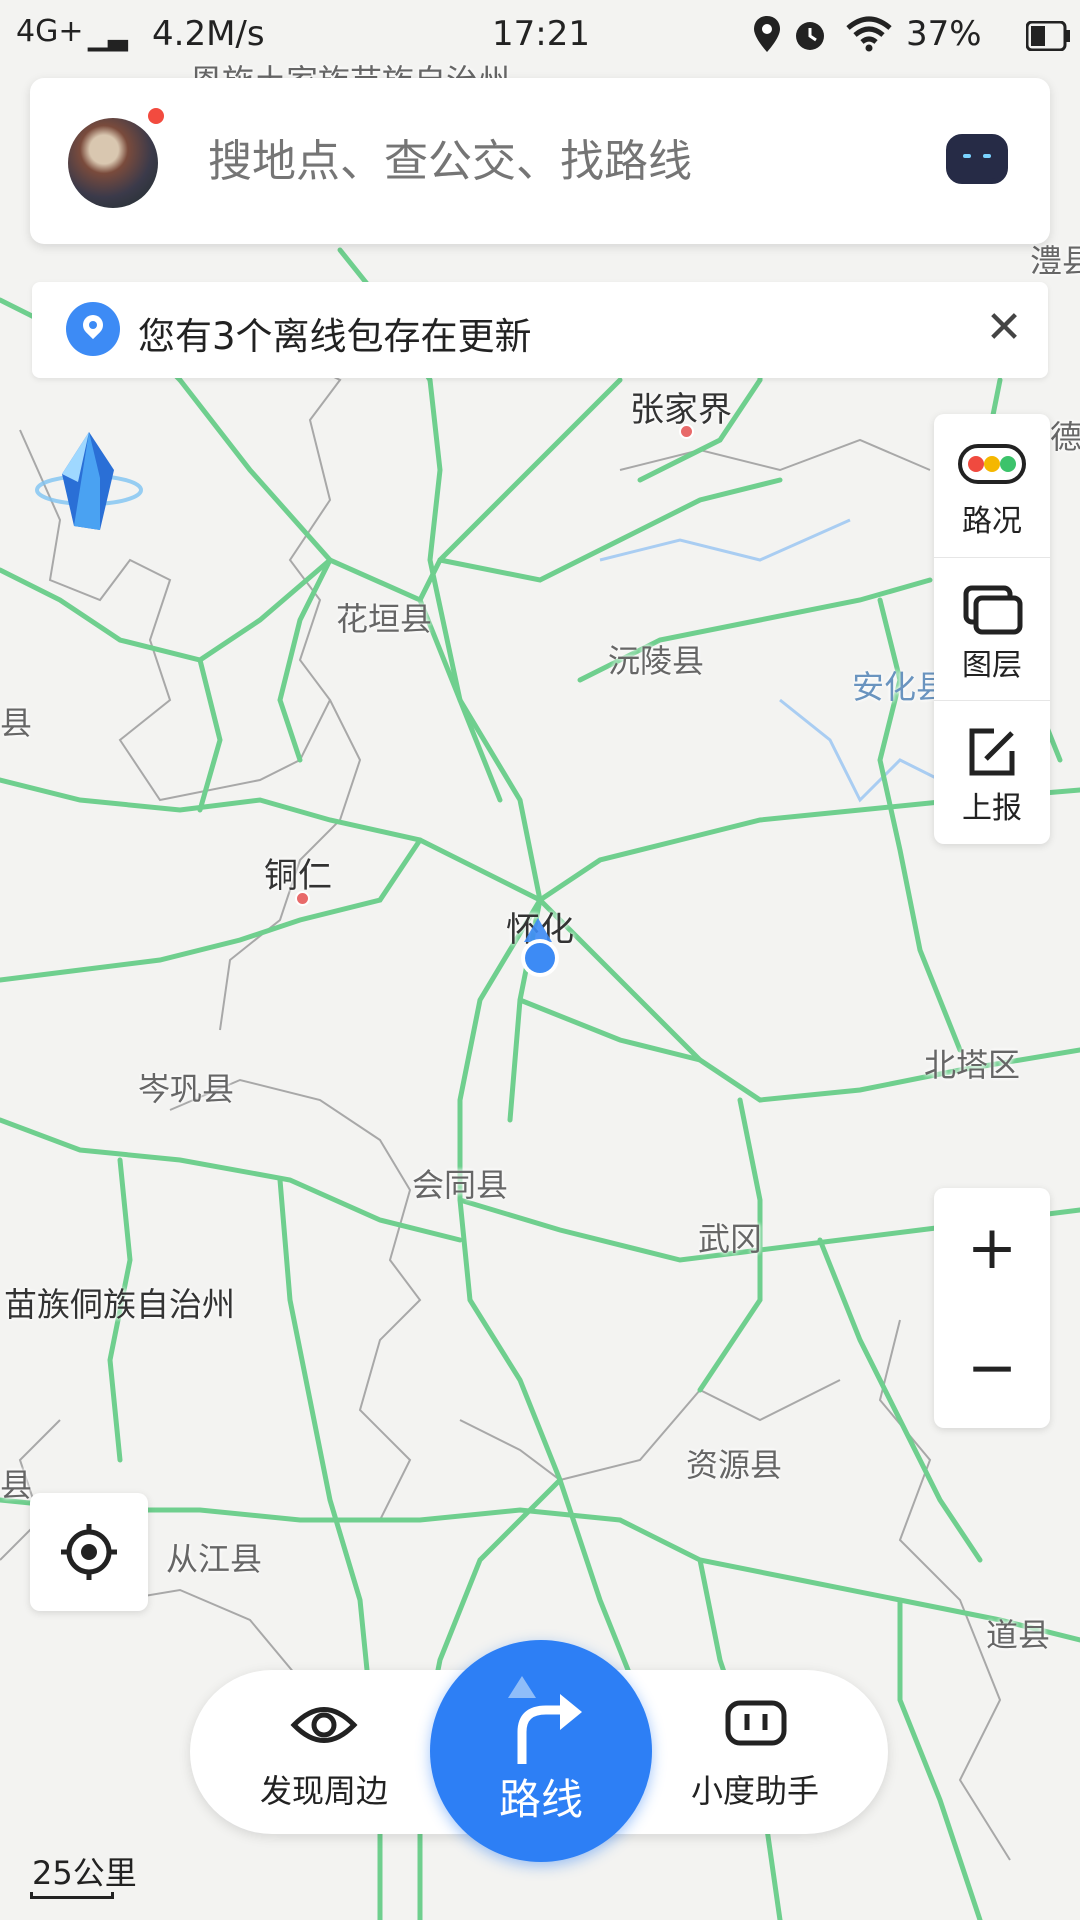 The height and width of the screenshot is (1920, 1080). I want to click on search-input, so click(488, 161).